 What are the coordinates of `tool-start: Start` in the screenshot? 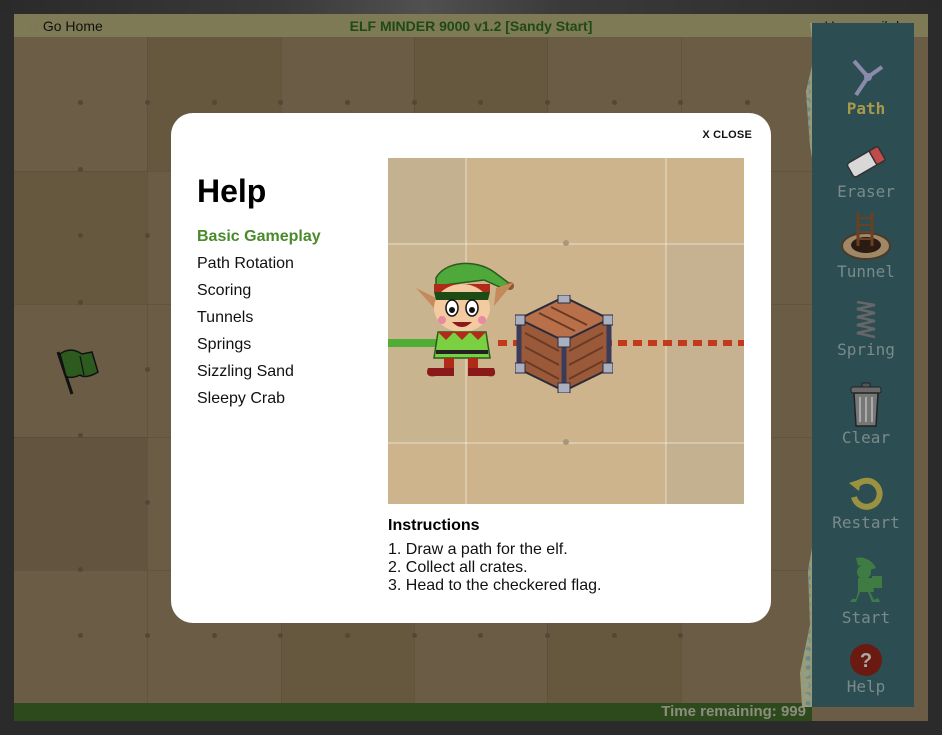 It's located at (866, 591).